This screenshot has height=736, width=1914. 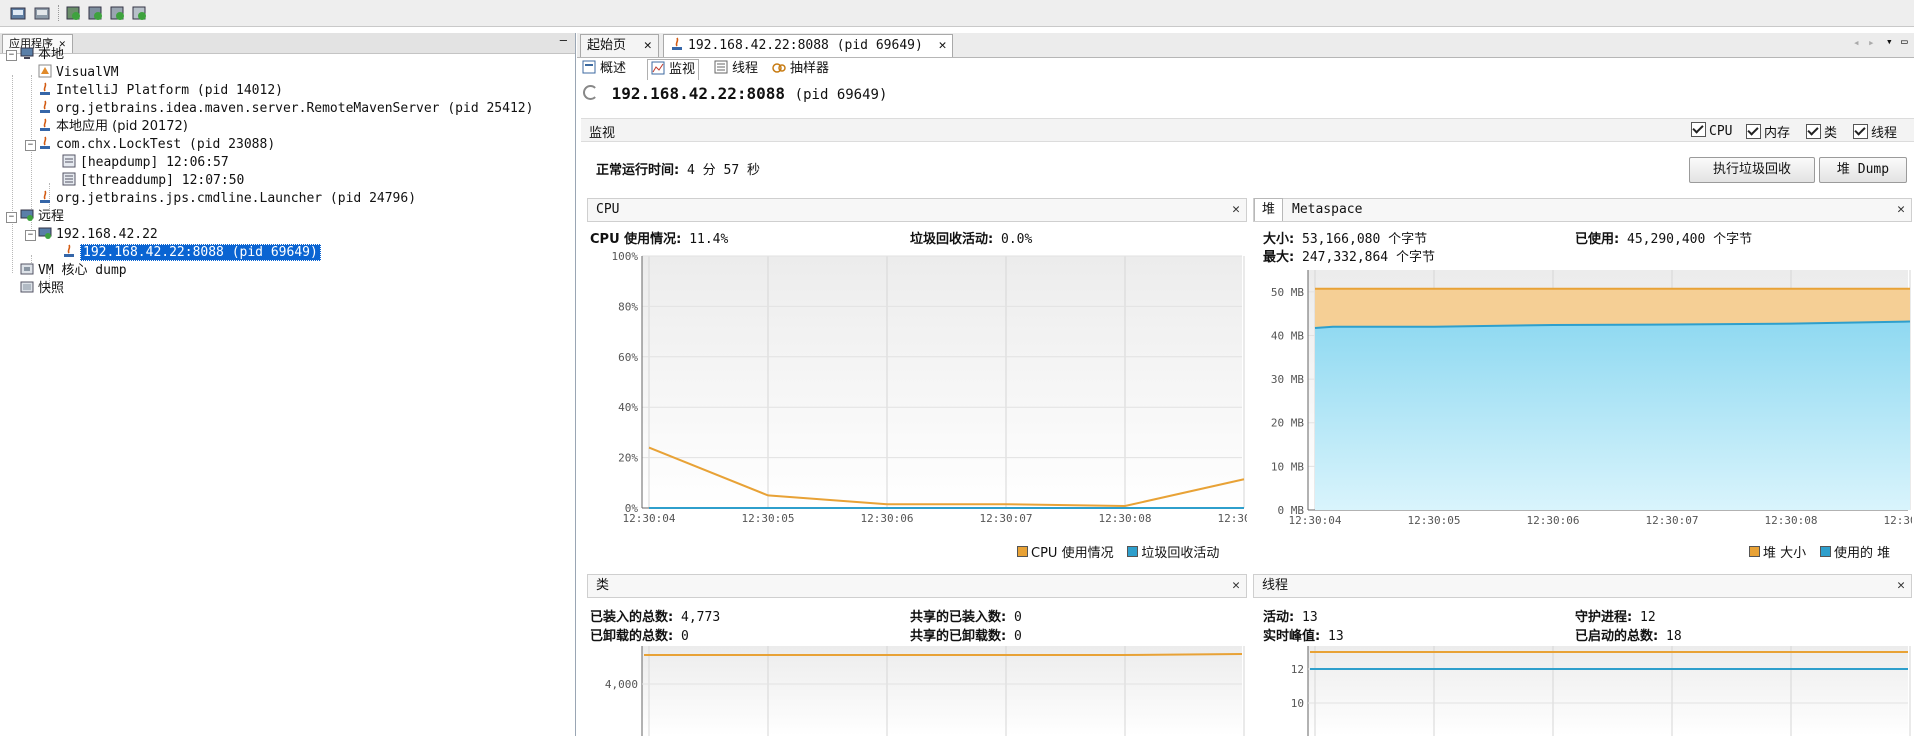 I want to click on tree-node-snapshots: 快照, so click(x=42, y=289).